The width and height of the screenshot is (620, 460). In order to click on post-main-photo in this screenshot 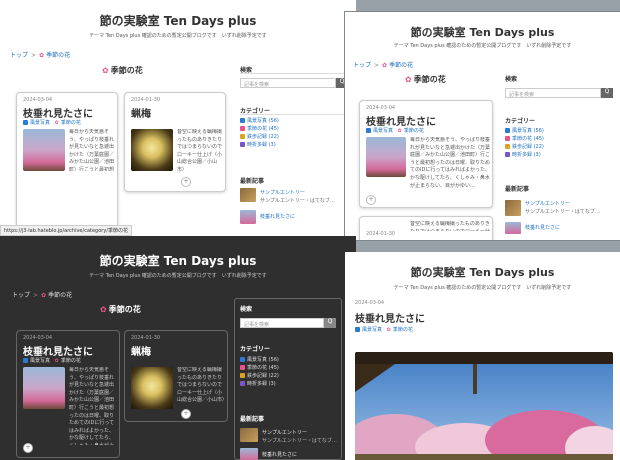, I will do `click(484, 406)`.